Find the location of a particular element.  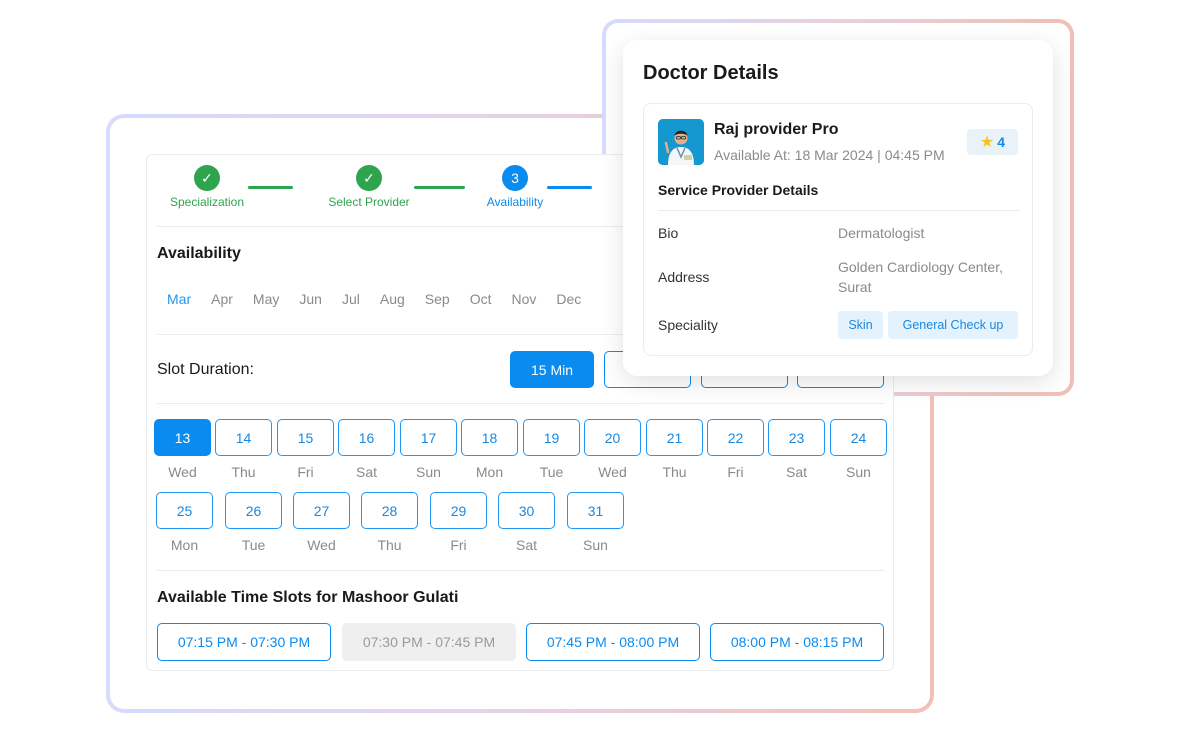

date-cell: 20 Wed is located at coordinates (612, 449).